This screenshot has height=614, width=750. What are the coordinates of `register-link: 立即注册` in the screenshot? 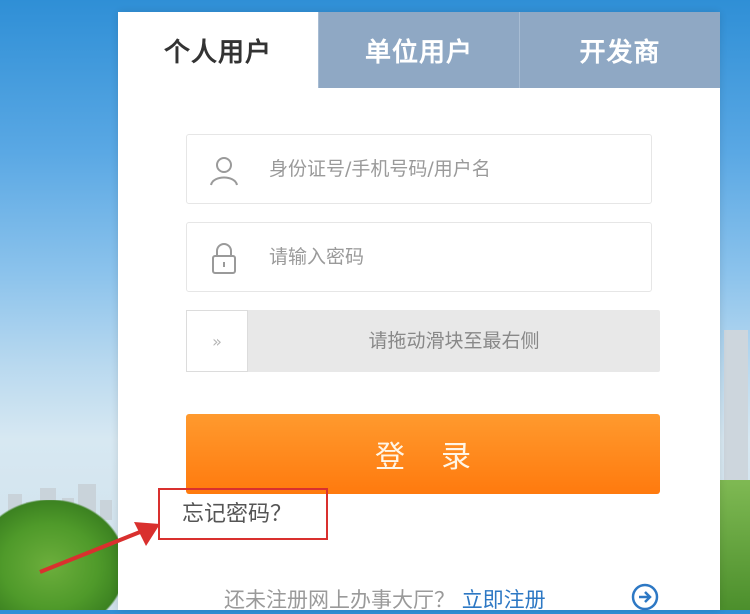 It's located at (504, 600).